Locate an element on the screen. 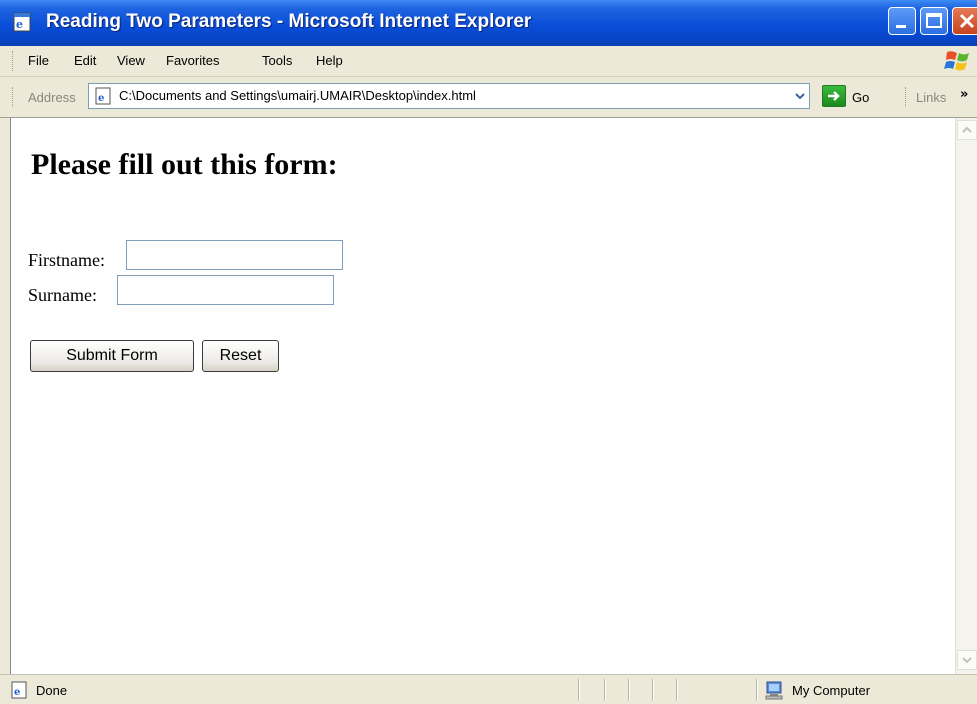  menu-help: Help is located at coordinates (329, 60).